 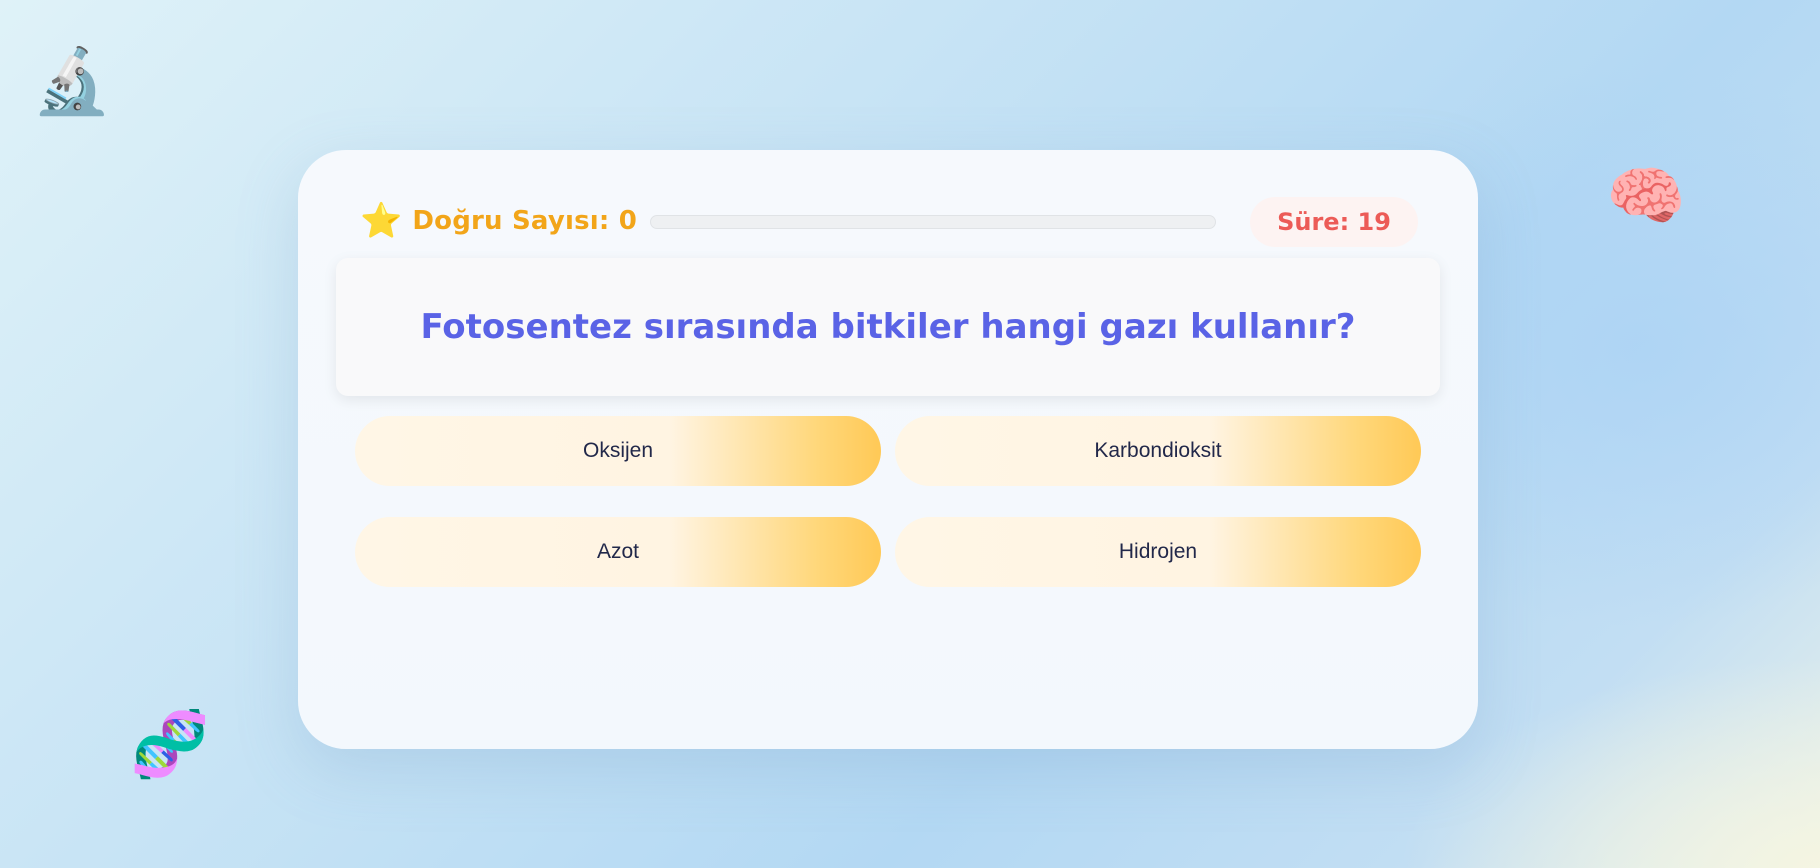 What do you see at coordinates (933, 222) in the screenshot?
I see `progress-bar` at bounding box center [933, 222].